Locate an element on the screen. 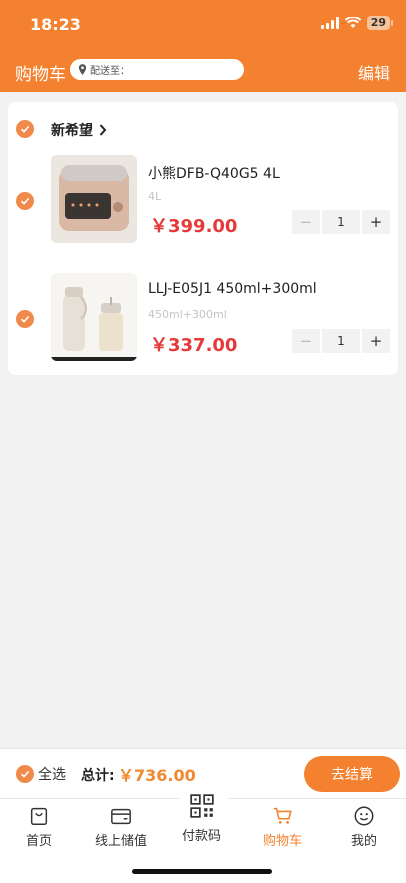 The image size is (406, 883). tab-label: 我的 is located at coordinates (364, 841).